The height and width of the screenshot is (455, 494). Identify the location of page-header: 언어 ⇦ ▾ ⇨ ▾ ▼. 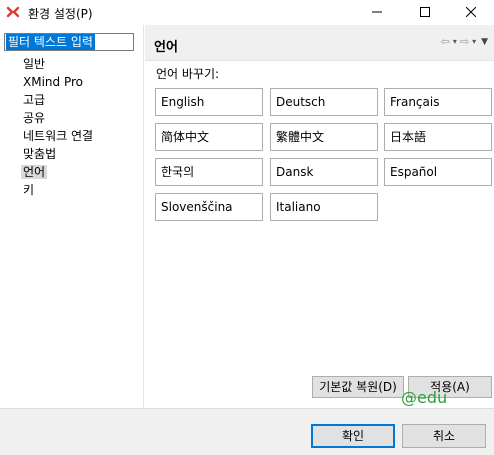
(319, 43).